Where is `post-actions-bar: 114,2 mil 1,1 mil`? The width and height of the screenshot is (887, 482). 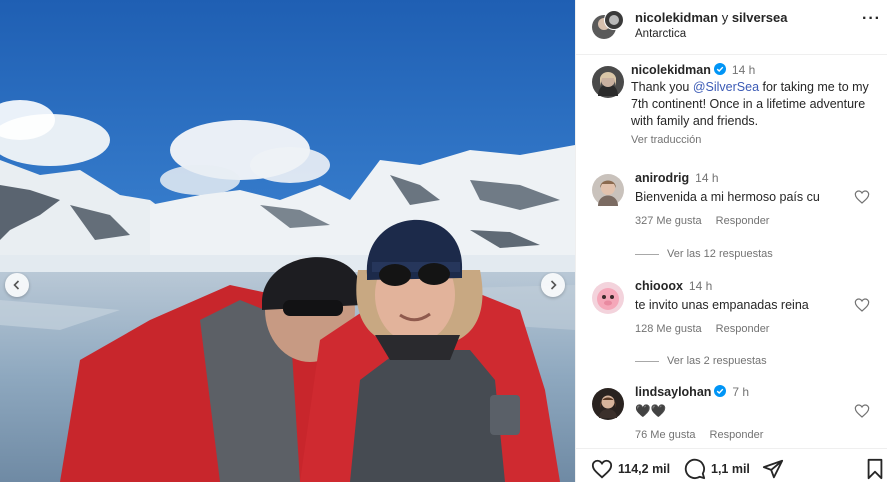
post-actions-bar: 114,2 mil 1,1 mil is located at coordinates (731, 465).